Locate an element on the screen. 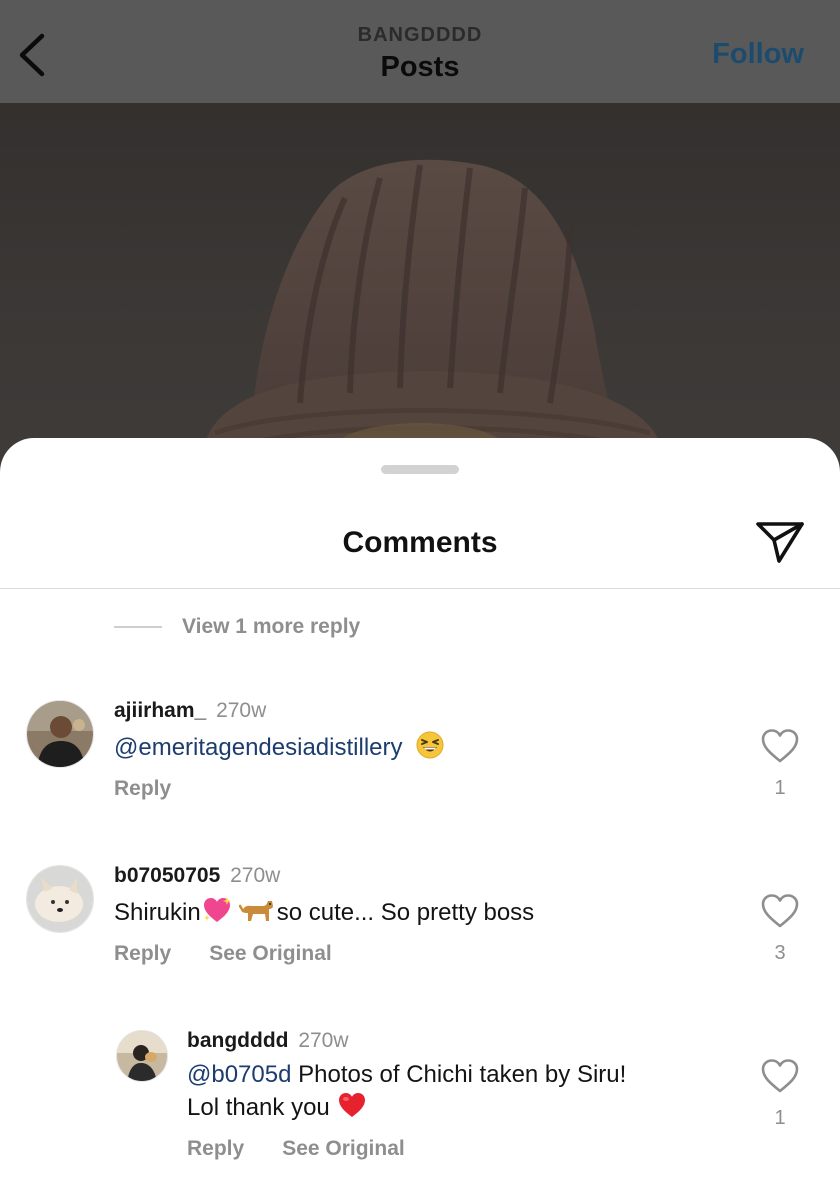  comment-text-part: Photos of Chichi taken by Siru! is located at coordinates (459, 1074).